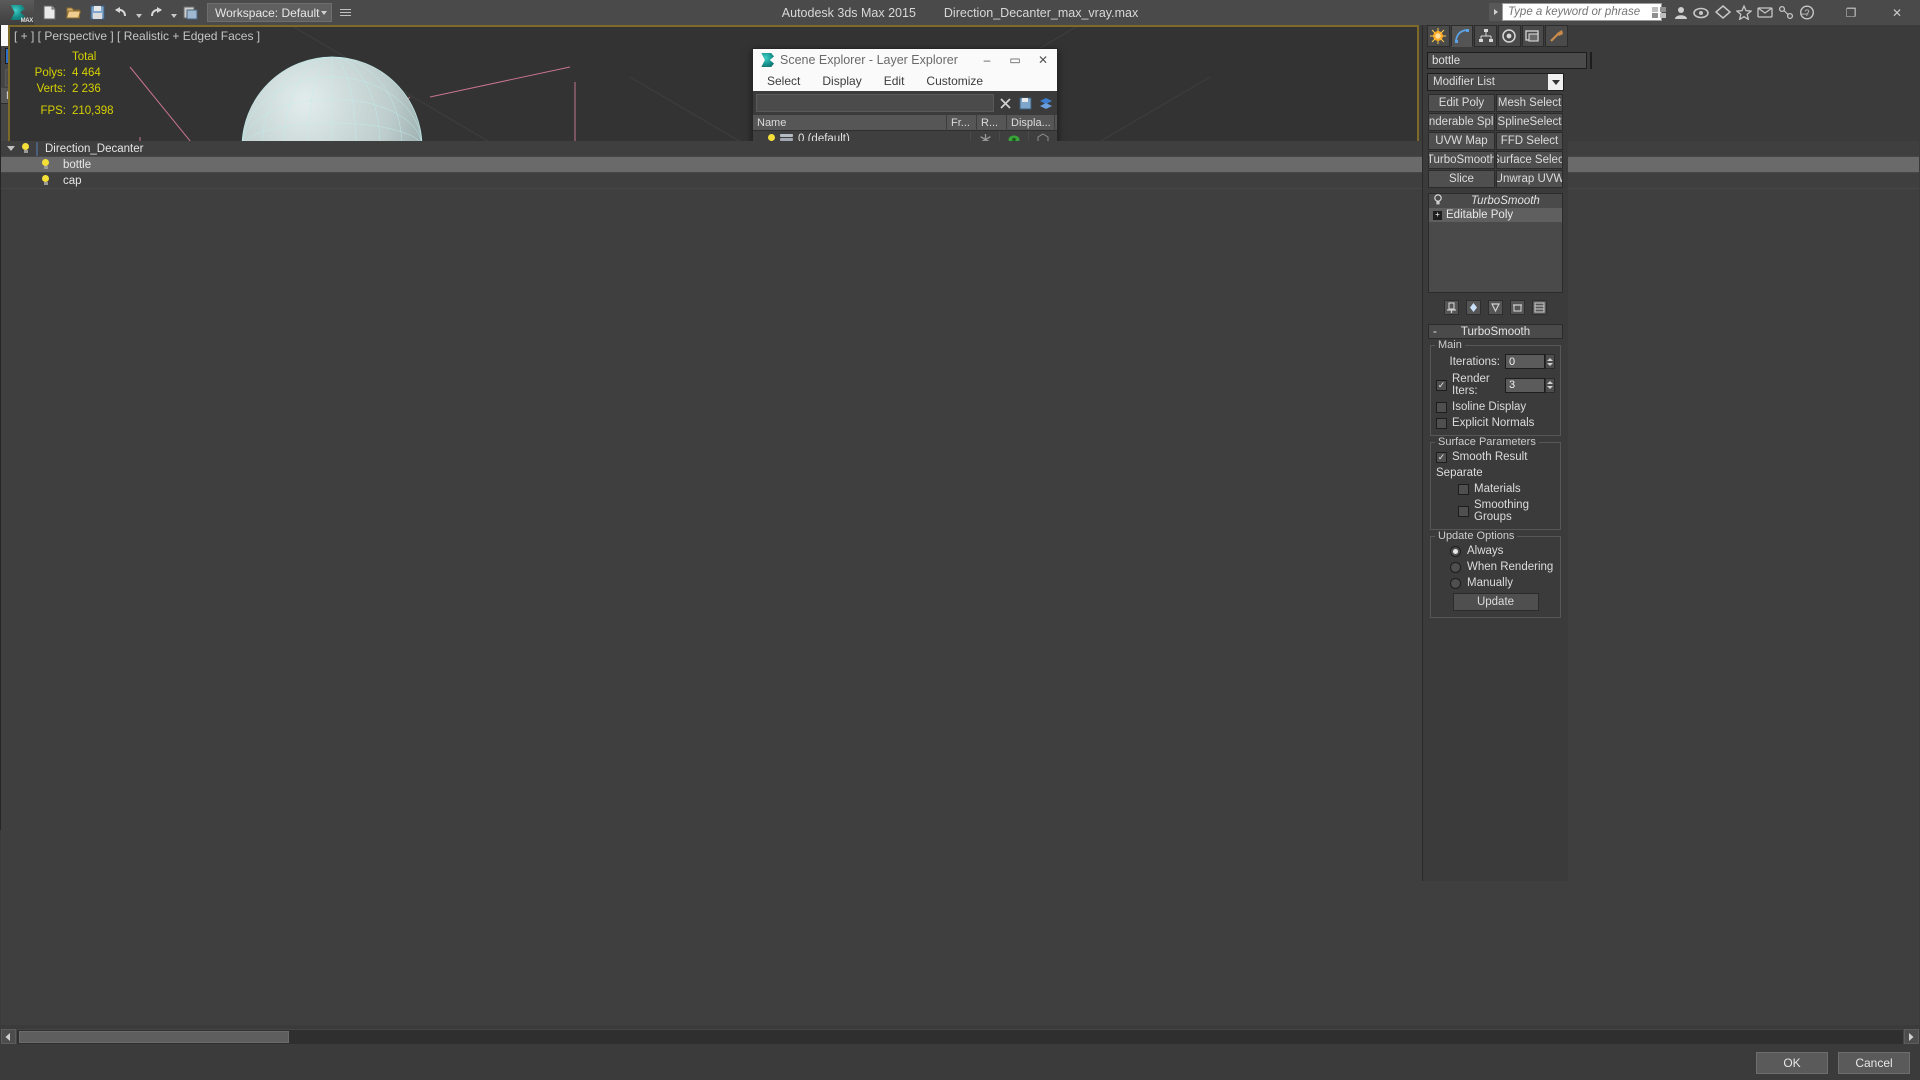 The width and height of the screenshot is (1920, 1080). Describe the element at coordinates (1495, 215) in the screenshot. I see `stack-item-editable-poly: + Editable Poly` at that location.